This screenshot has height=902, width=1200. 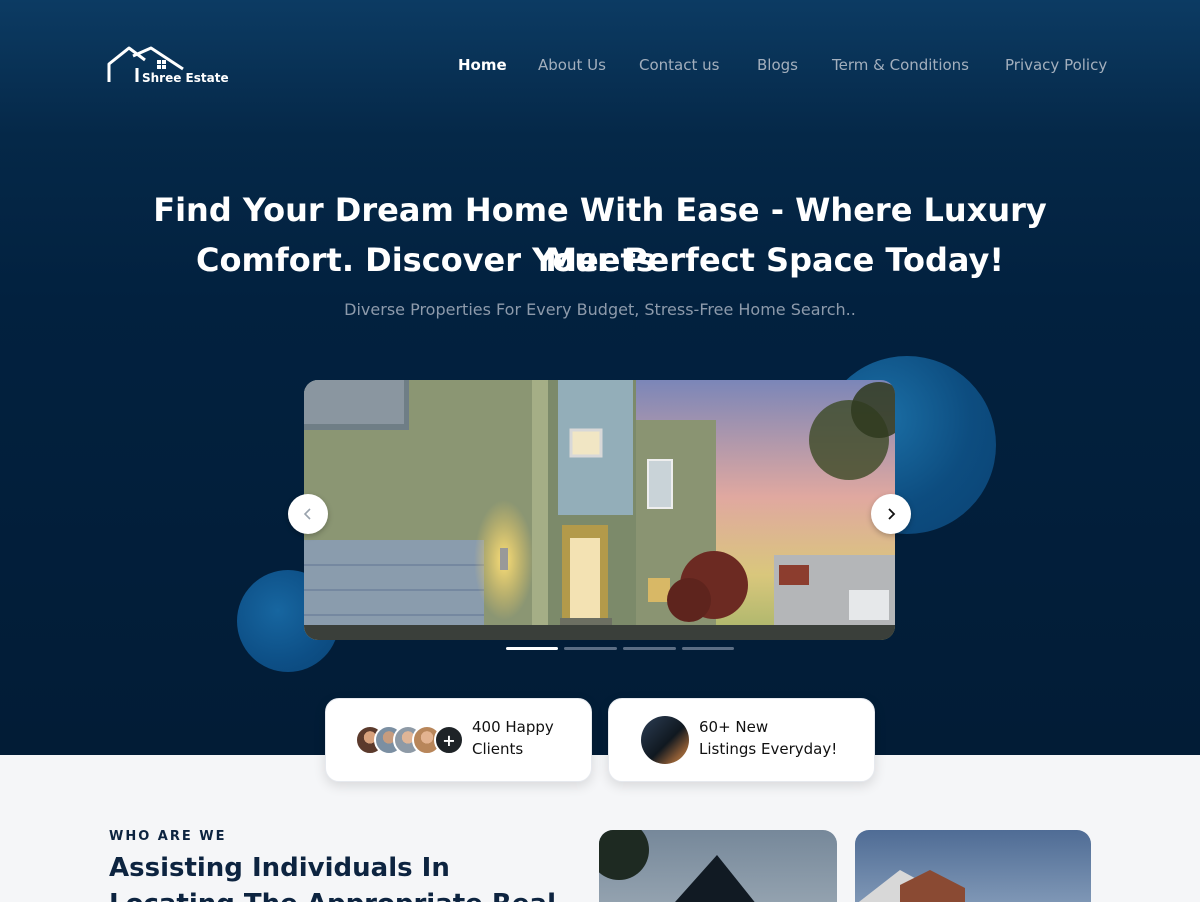 What do you see at coordinates (172, 66) in the screenshot?
I see `brand-logo: Shree Estate` at bounding box center [172, 66].